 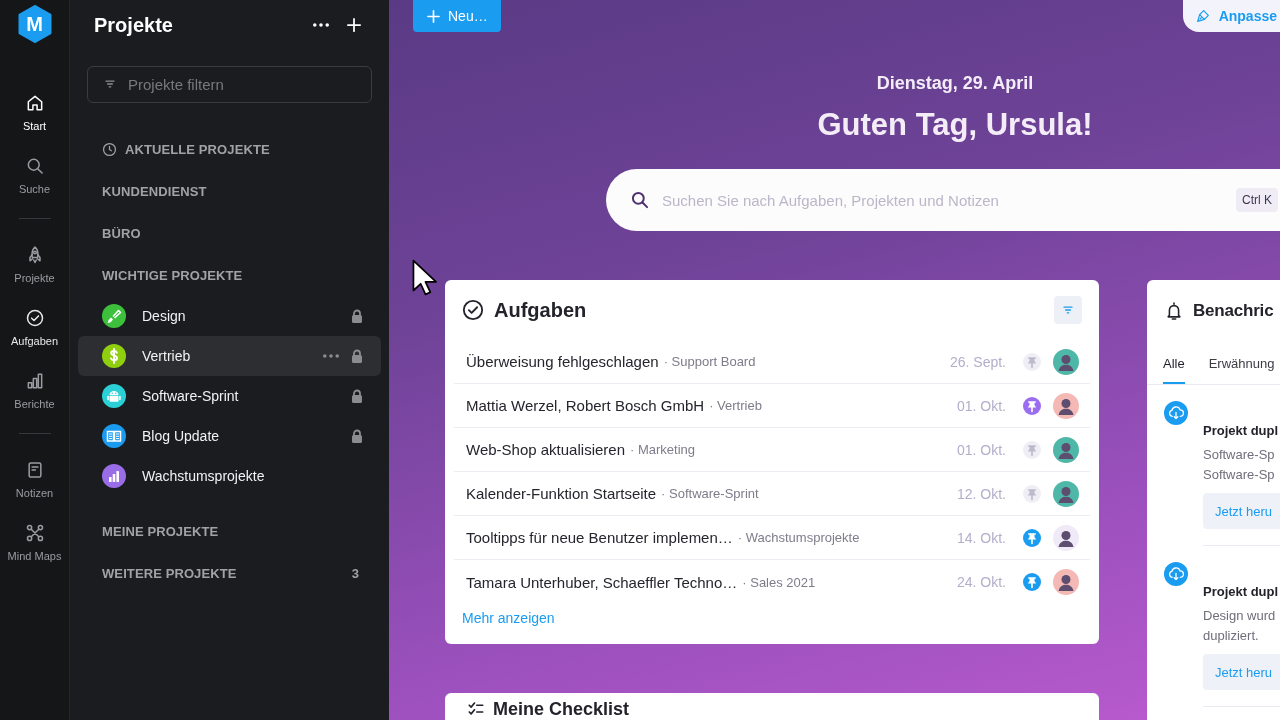 What do you see at coordinates (229, 233) in the screenshot?
I see `section-header: BÜRO` at bounding box center [229, 233].